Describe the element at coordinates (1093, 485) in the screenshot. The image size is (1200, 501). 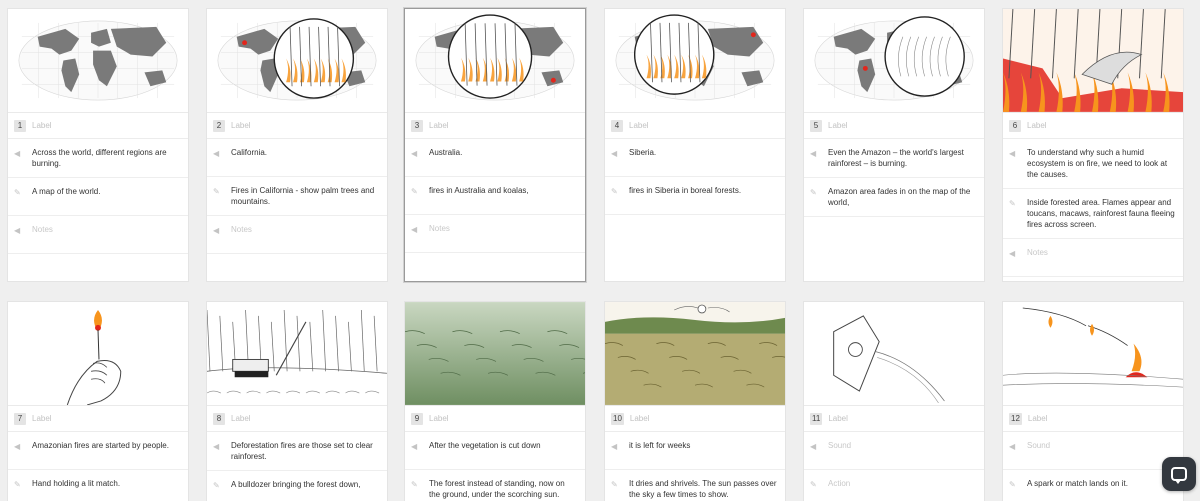
I see `panel-action-field: ✎ A spark or match lands on it.` at that location.